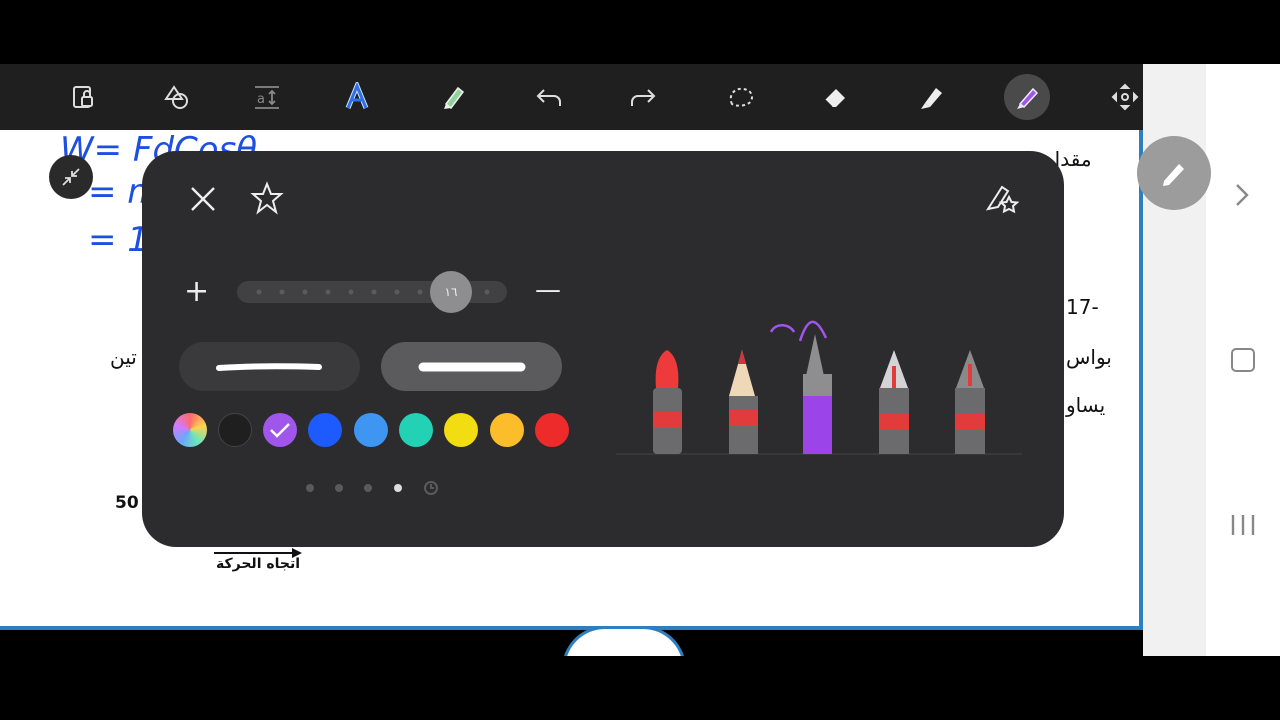  I want to click on thick-stroke-preview, so click(472, 367).